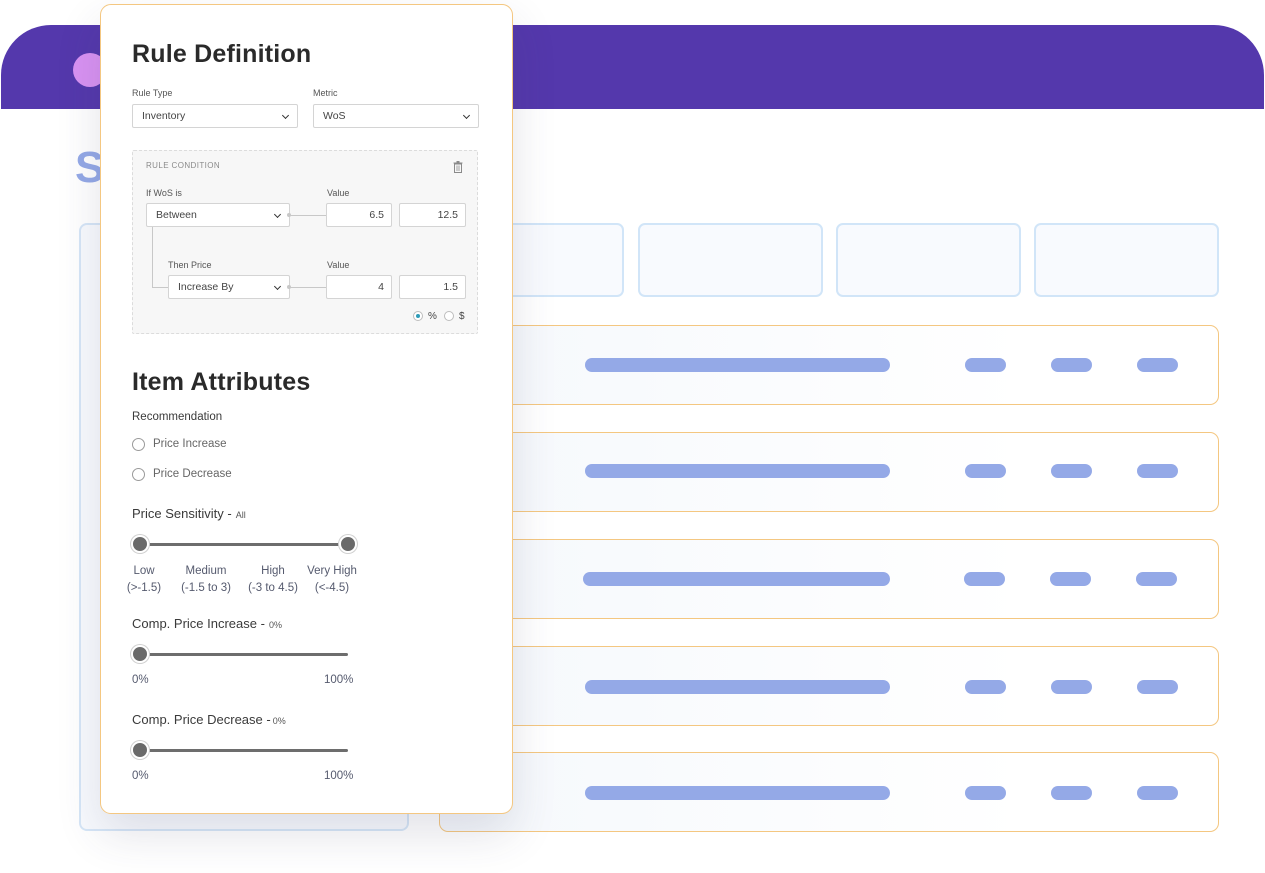 The width and height of the screenshot is (1265, 873). I want to click on price-sensitivity-min-handle, so click(140, 544).